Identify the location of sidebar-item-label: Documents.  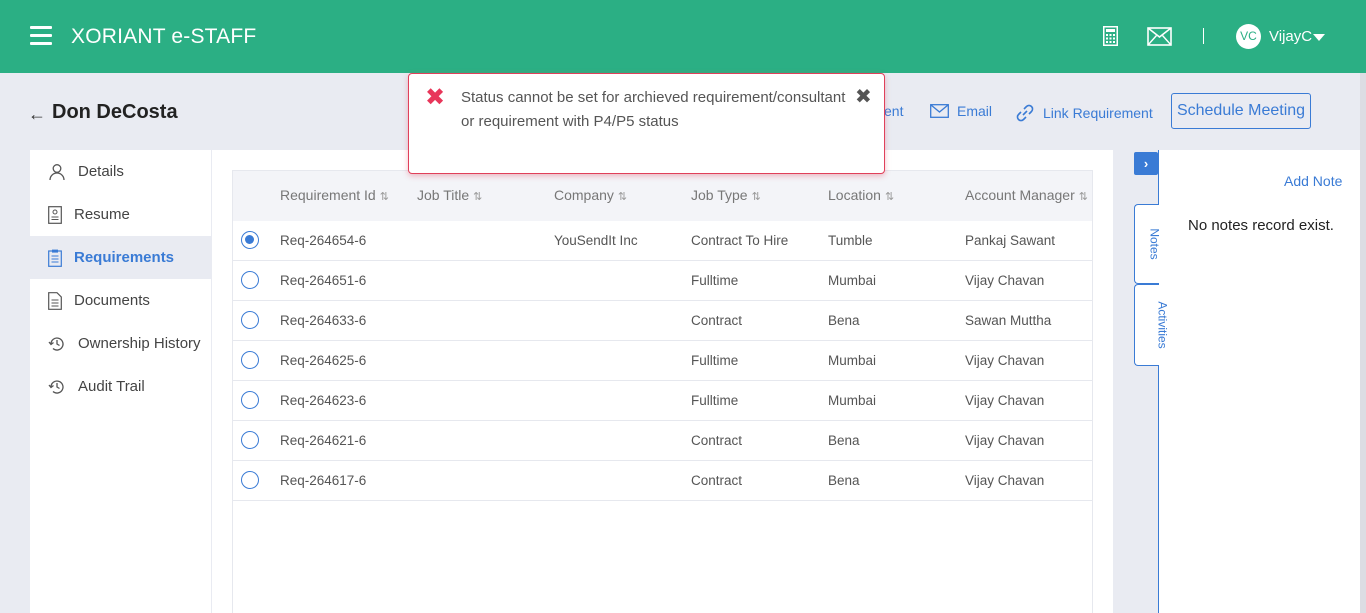
(112, 300).